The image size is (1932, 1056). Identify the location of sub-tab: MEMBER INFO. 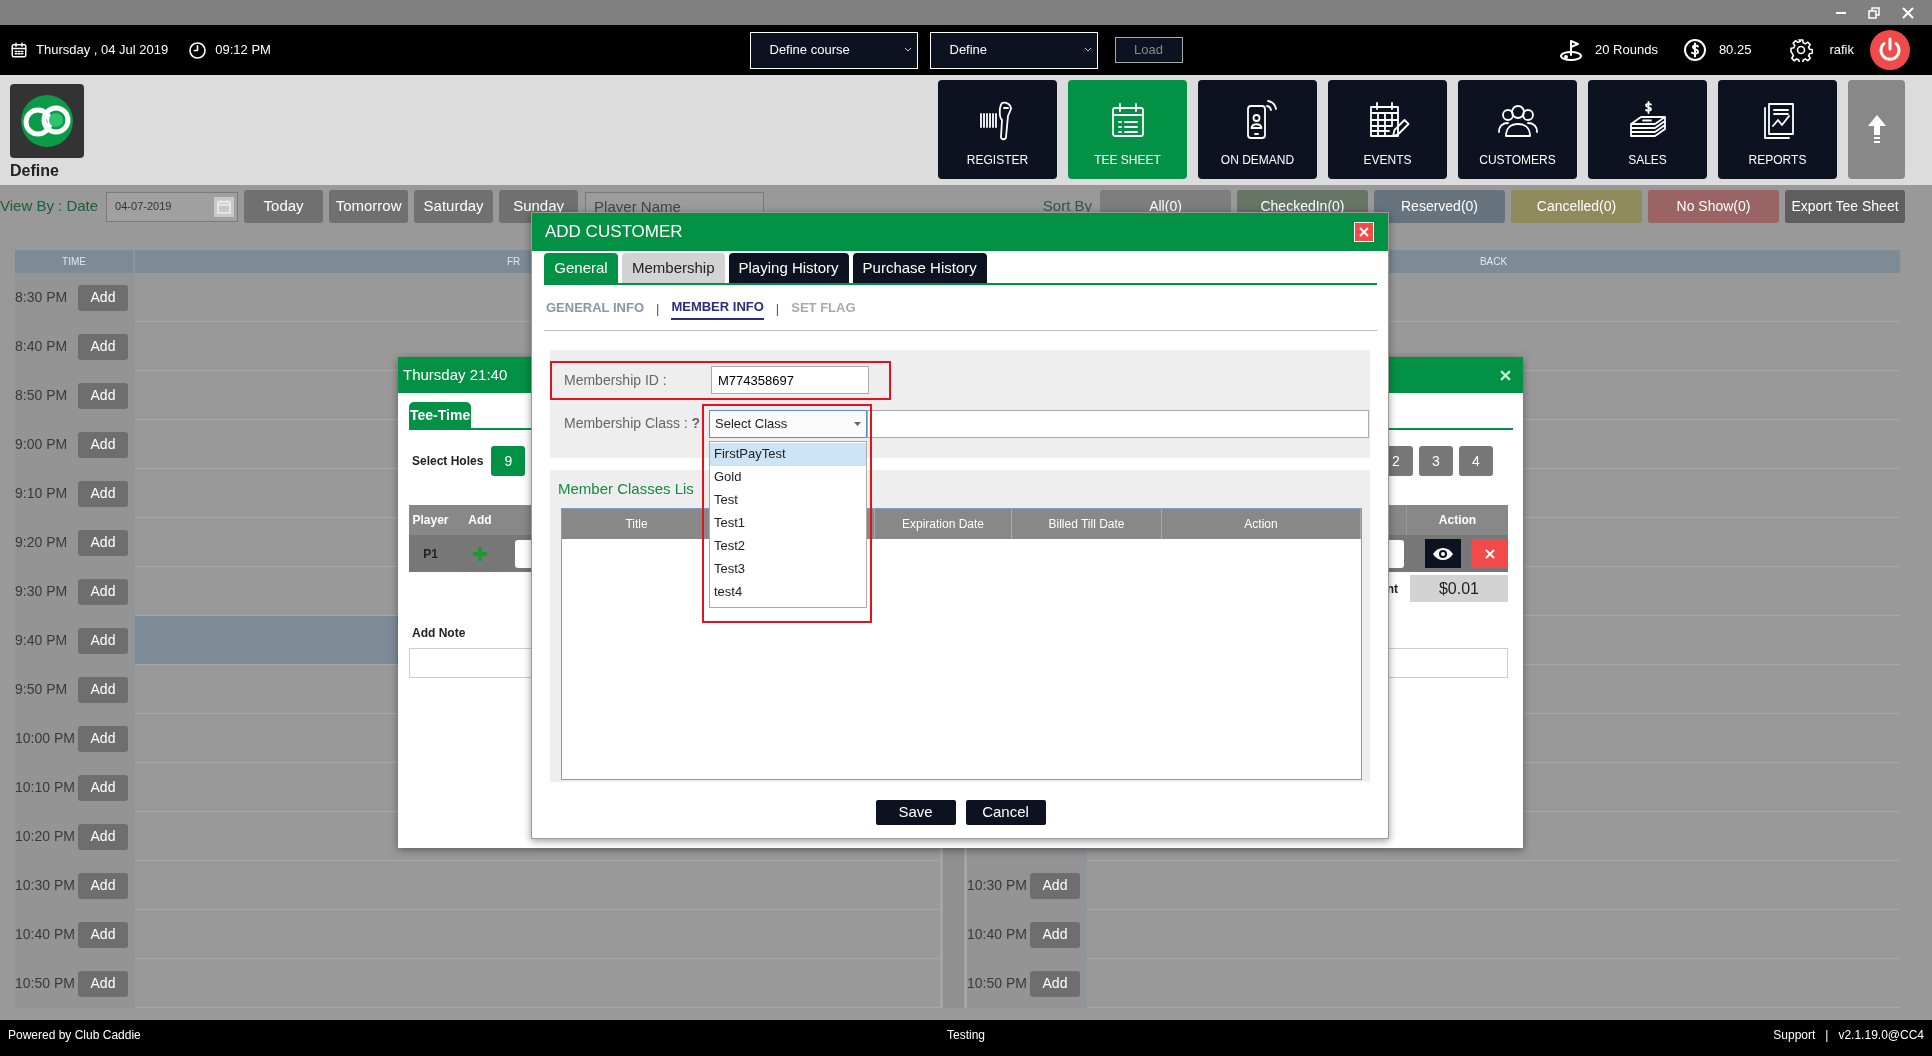
(717, 308).